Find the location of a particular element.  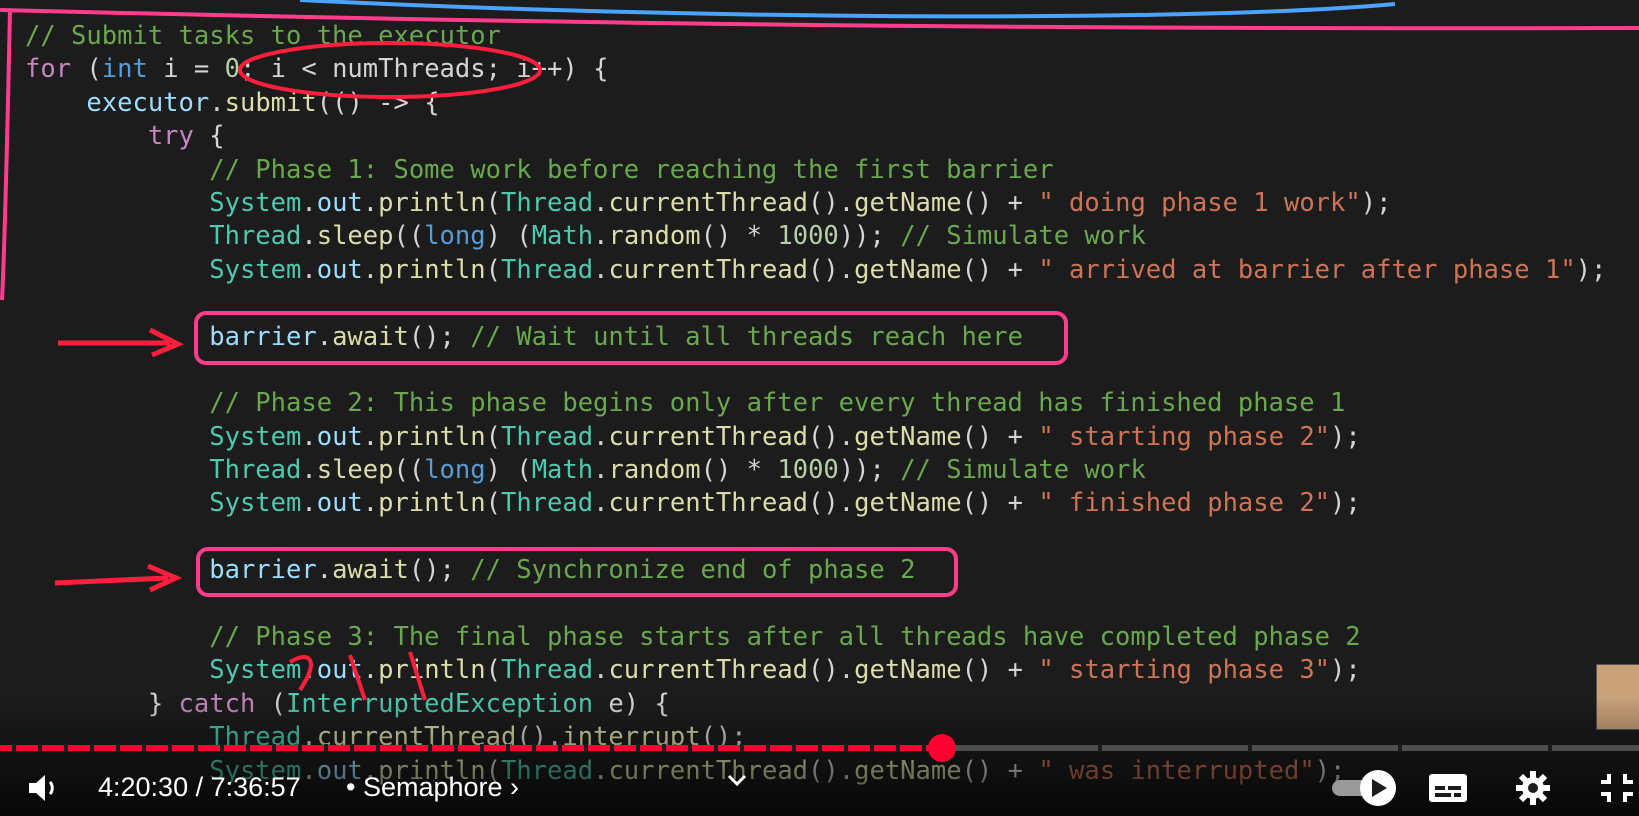

volume-button is located at coordinates (44, 788).